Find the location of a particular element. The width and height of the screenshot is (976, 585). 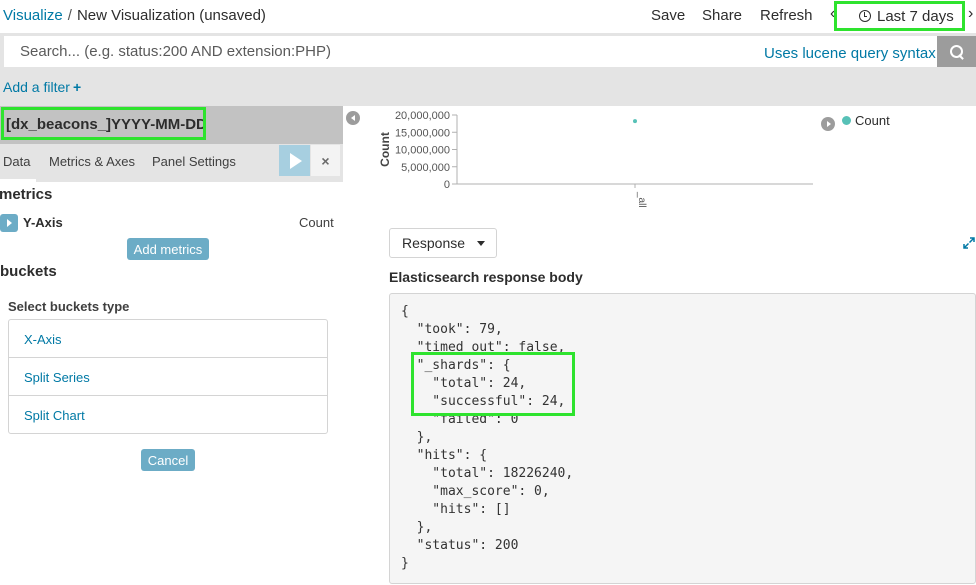

legend-label-count: Count is located at coordinates (872, 120).